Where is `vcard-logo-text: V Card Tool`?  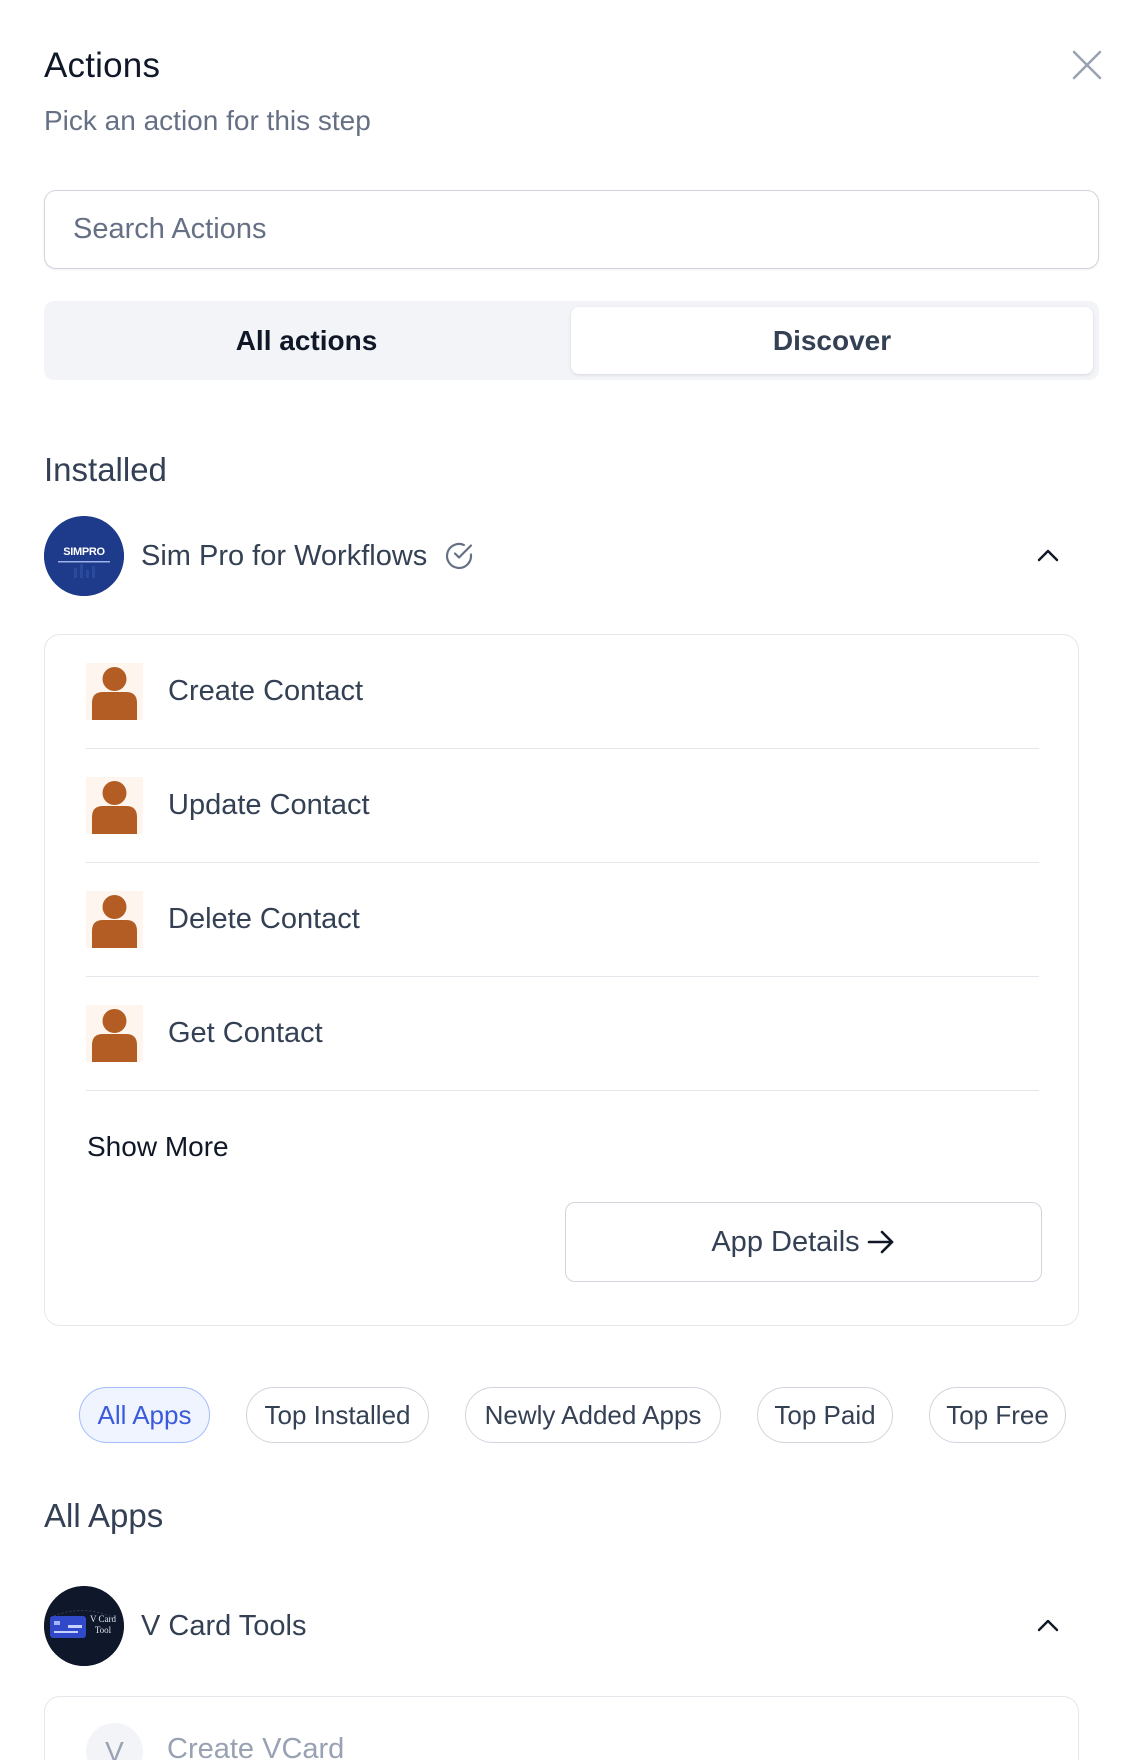 vcard-logo-text: V Card Tool is located at coordinates (103, 1624).